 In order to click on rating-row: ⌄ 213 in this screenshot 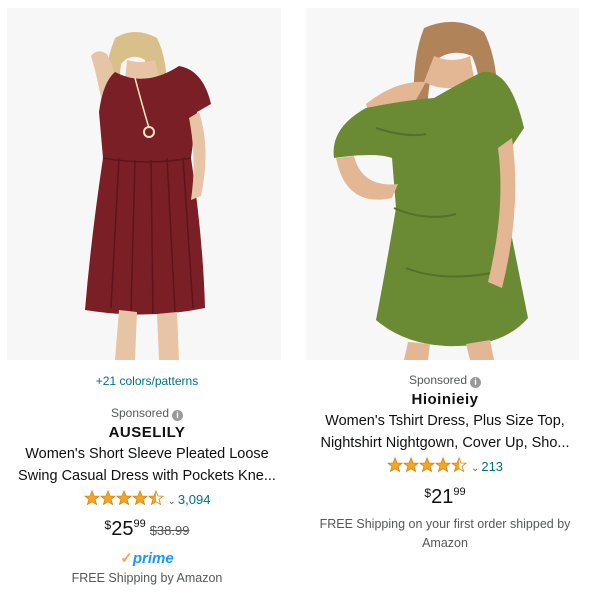, I will do `click(445, 465)`.